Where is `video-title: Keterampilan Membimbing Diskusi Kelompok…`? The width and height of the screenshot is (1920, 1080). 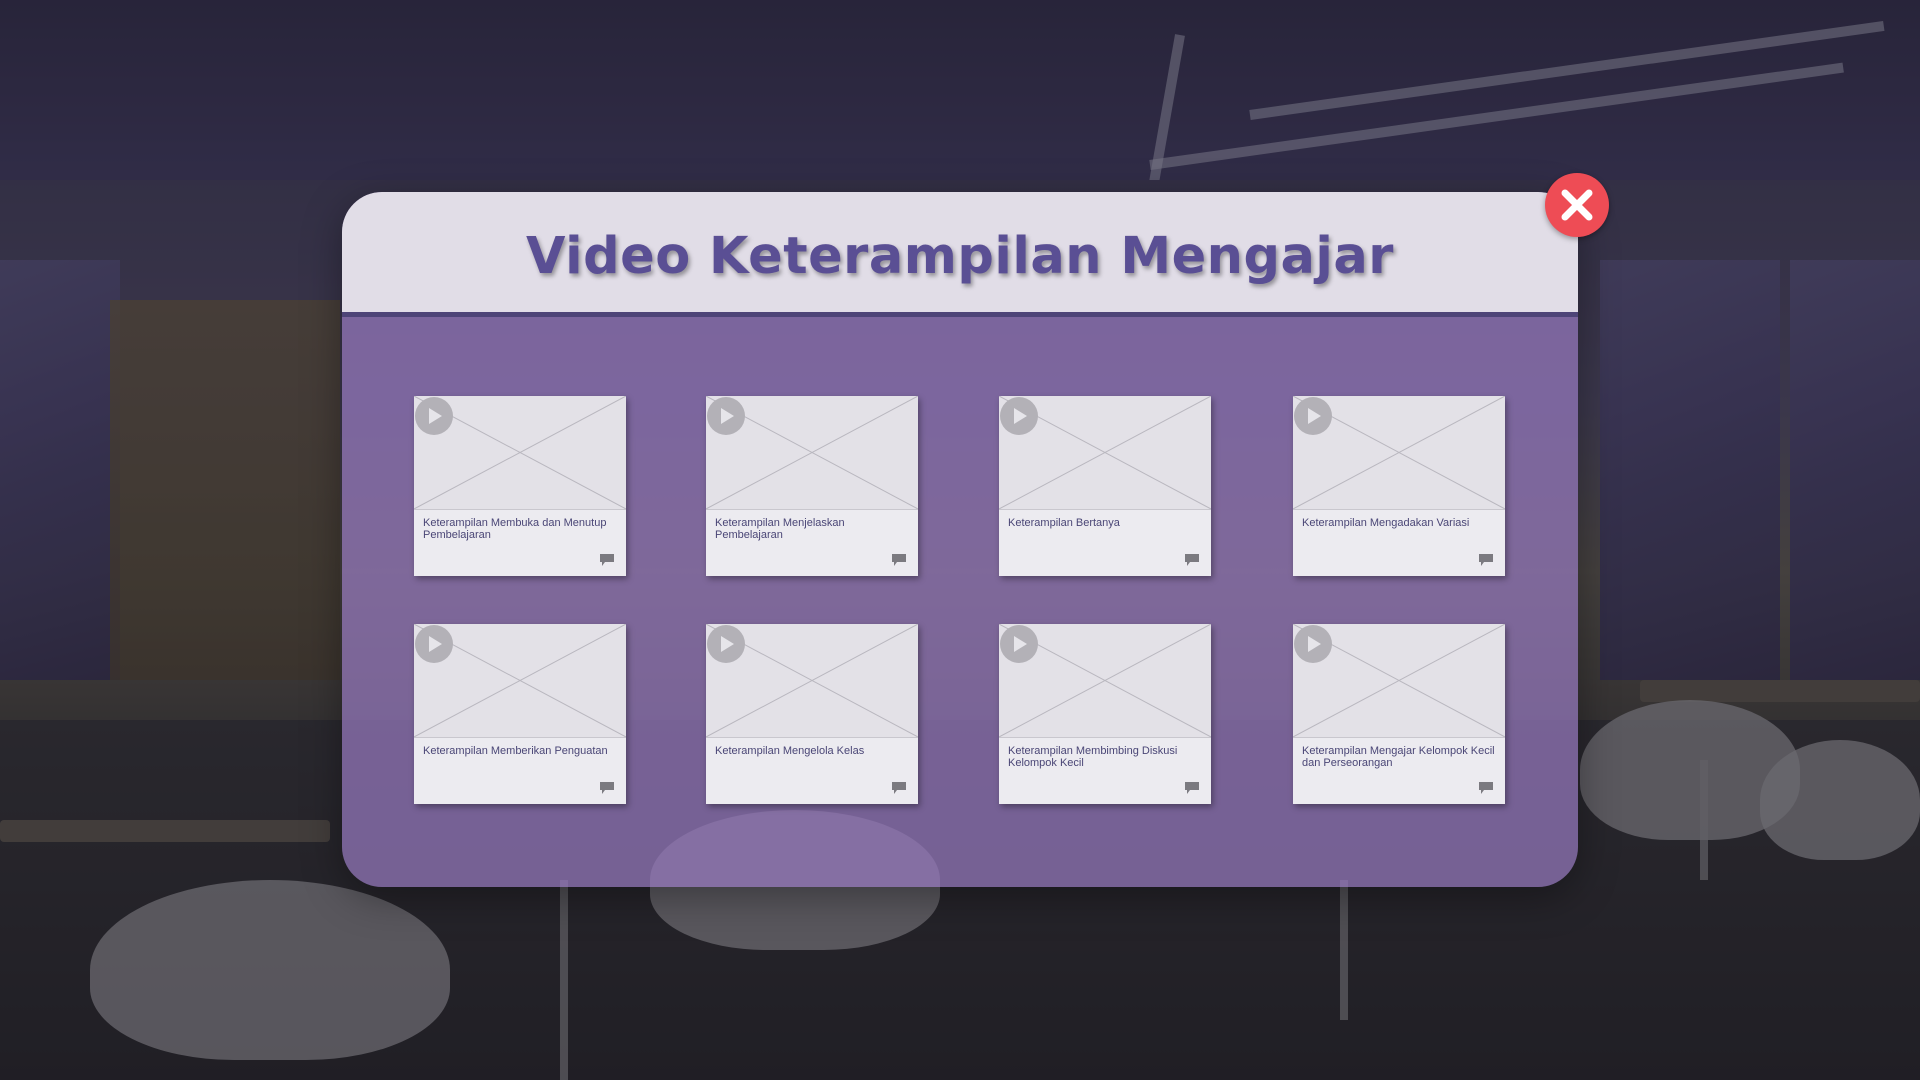 video-title: Keterampilan Membimbing Diskusi Kelompok… is located at coordinates (1093, 757).